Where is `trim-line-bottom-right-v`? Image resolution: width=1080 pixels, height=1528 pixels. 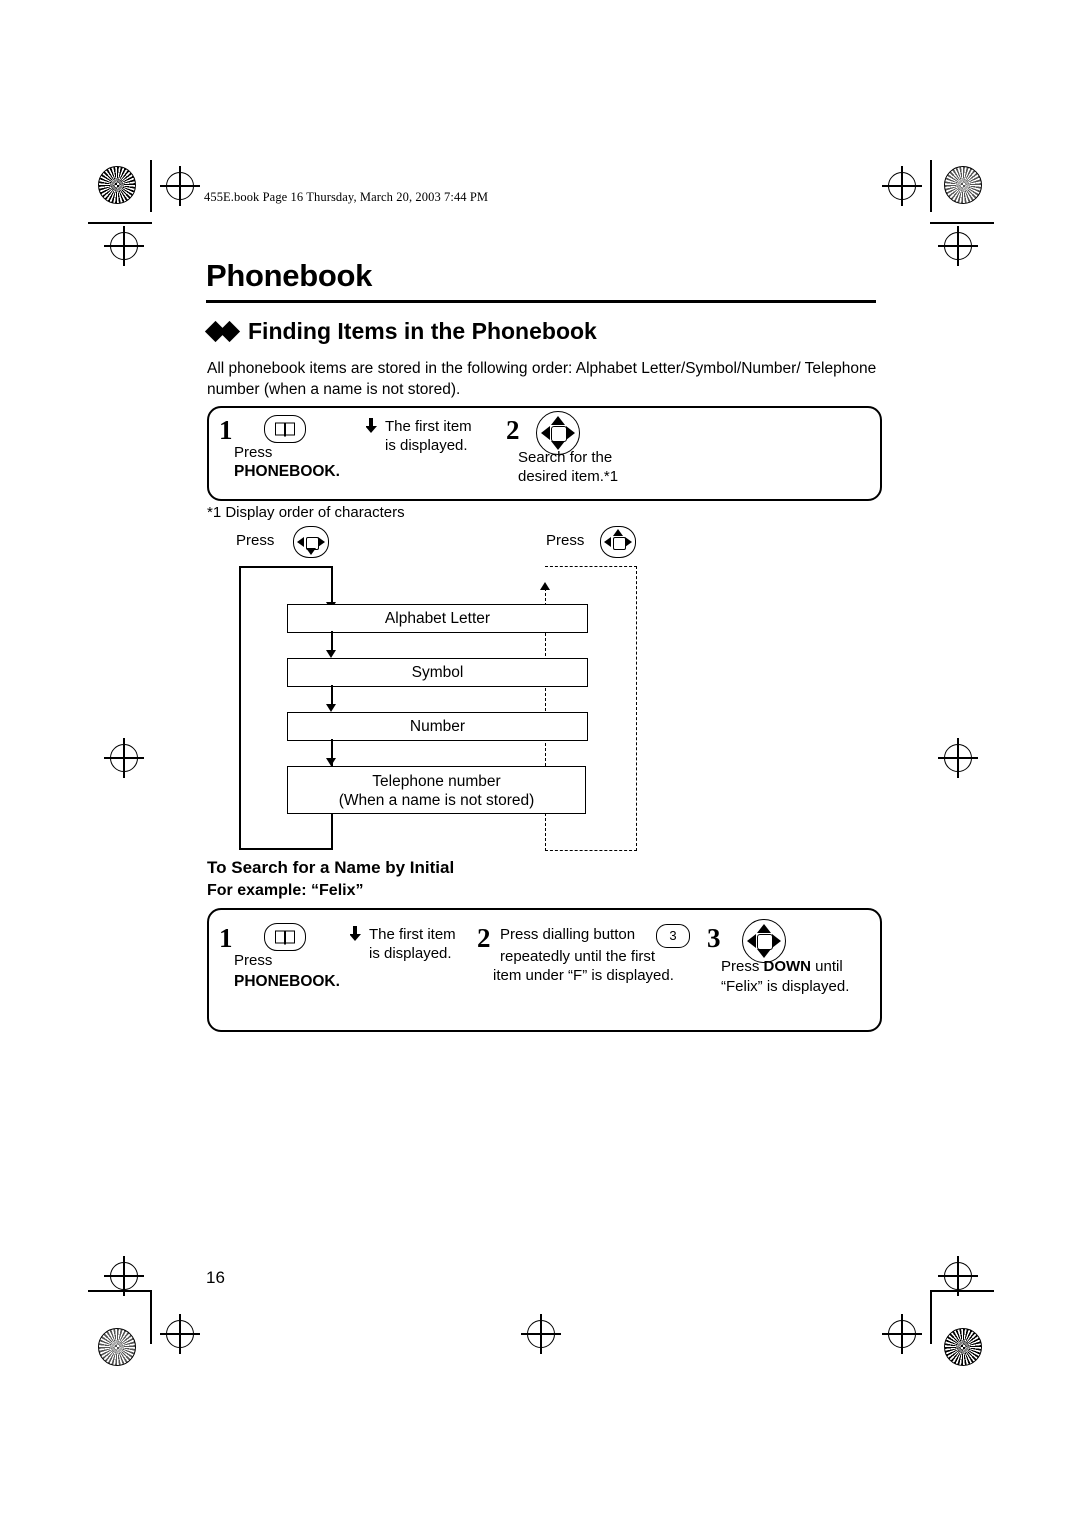
trim-line-bottom-right-v is located at coordinates (931, 1318).